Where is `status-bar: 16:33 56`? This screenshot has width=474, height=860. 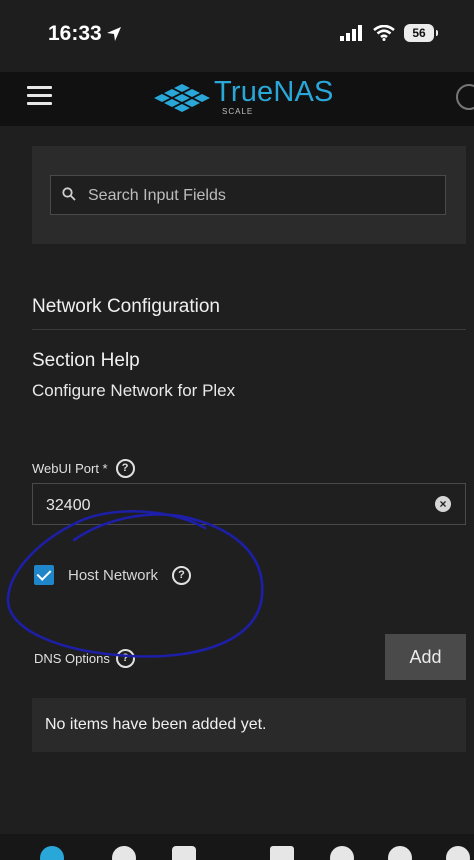 status-bar: 16:33 56 is located at coordinates (237, 36).